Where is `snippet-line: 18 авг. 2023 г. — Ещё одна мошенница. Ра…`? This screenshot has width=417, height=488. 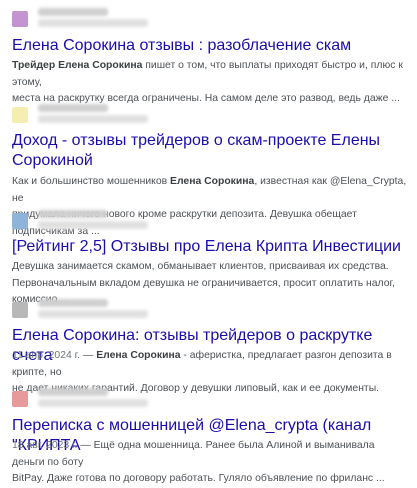 snippet-line: 18 авг. 2023 г. — Ещё одна мошенница. Ра… is located at coordinates (209, 454).